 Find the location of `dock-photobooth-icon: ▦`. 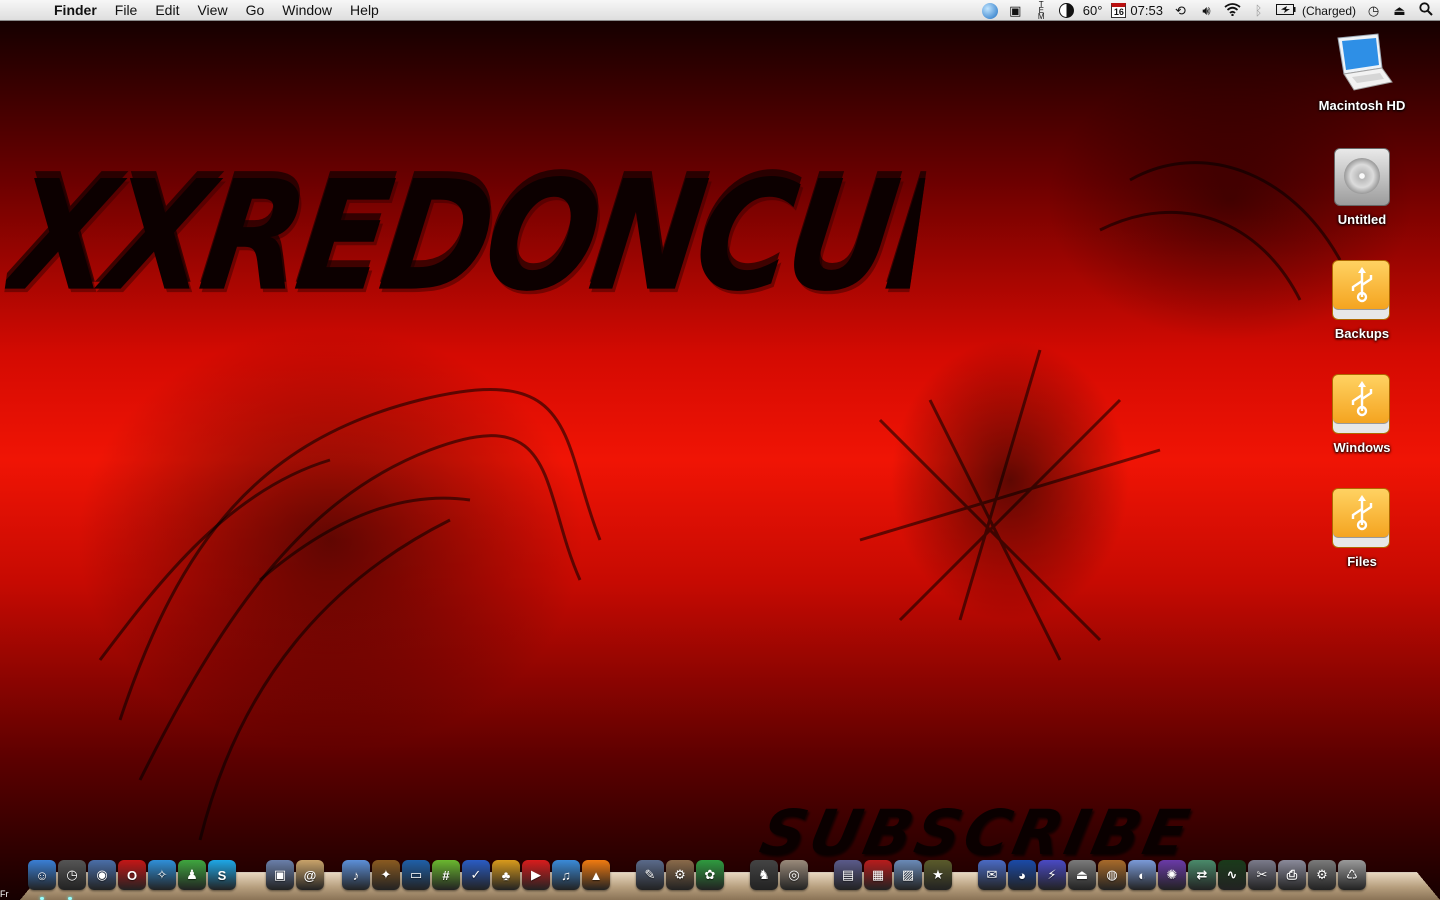

dock-photobooth-icon: ▦ is located at coordinates (878, 875).